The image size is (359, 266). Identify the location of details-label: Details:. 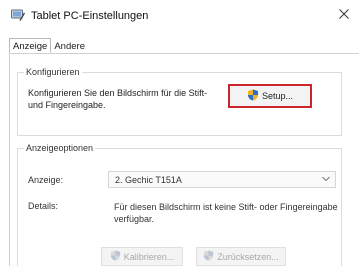
(43, 206).